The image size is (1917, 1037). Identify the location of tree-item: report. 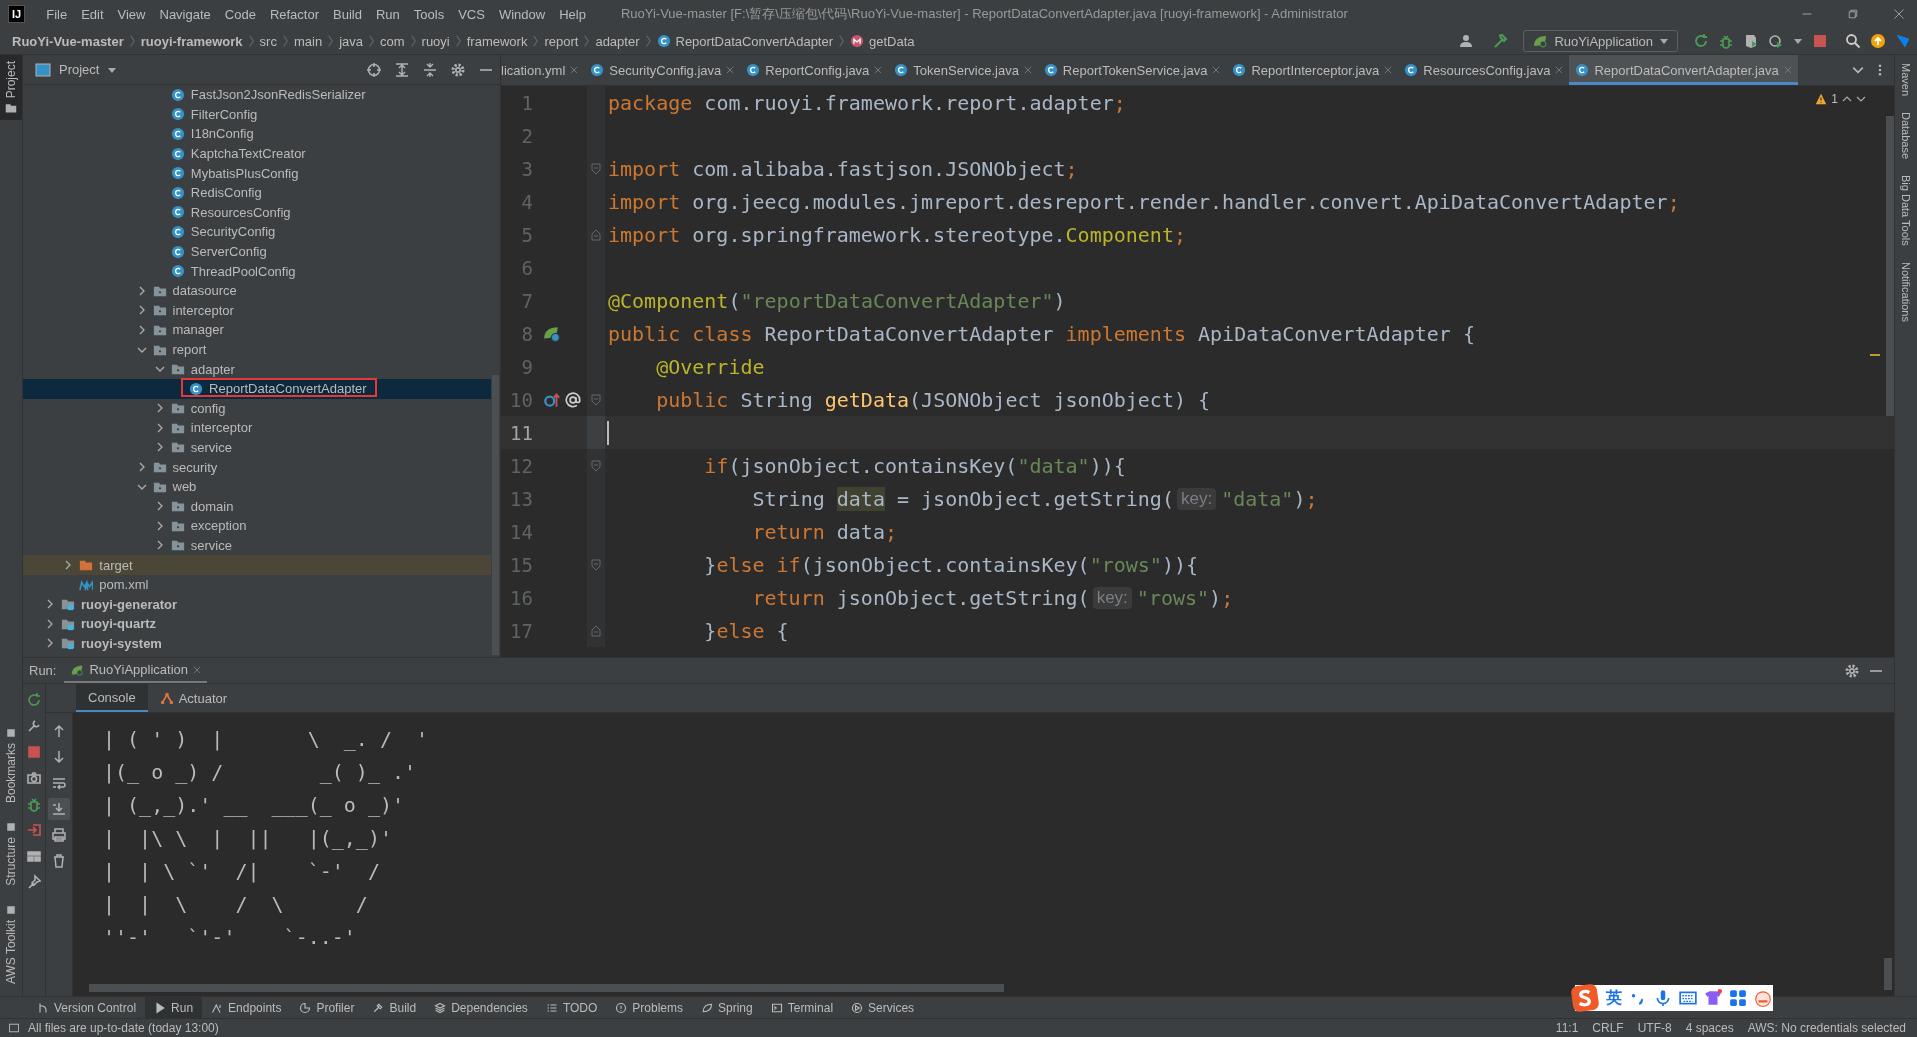
(257, 349).